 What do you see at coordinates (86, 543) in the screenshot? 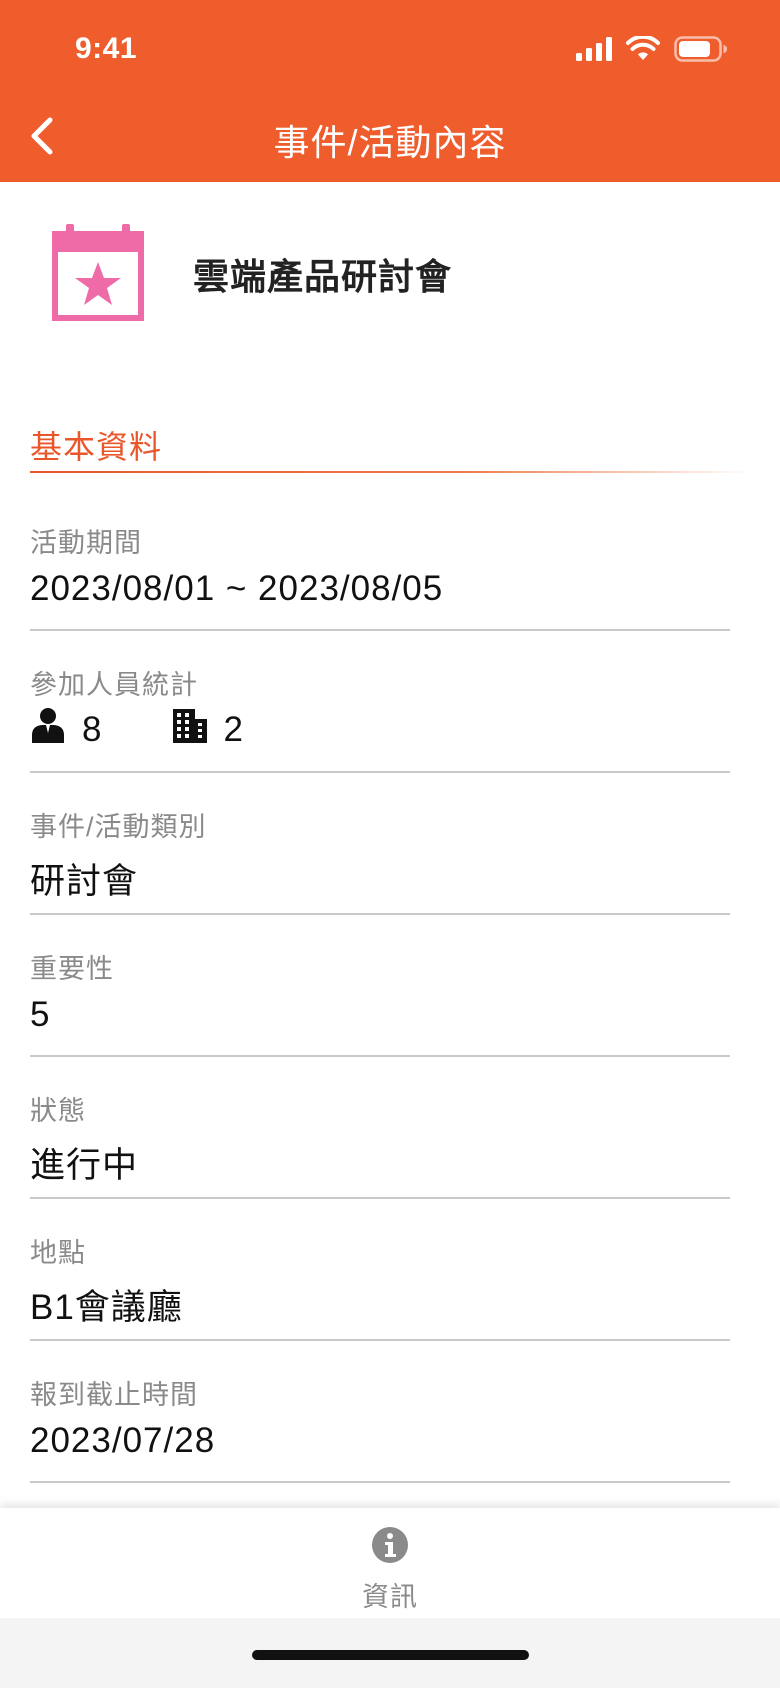
I see `field-label: 活動期間` at bounding box center [86, 543].